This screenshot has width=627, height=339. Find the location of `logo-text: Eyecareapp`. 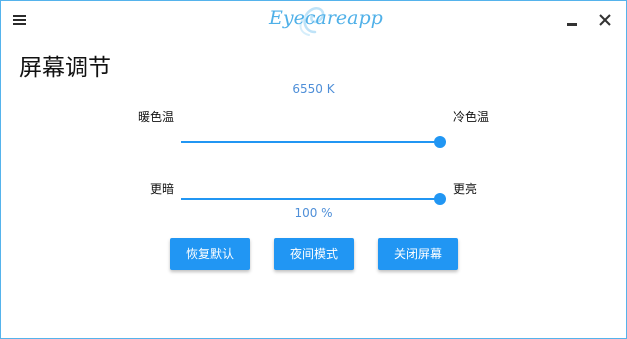

logo-text: Eyecareapp is located at coordinates (326, 18).